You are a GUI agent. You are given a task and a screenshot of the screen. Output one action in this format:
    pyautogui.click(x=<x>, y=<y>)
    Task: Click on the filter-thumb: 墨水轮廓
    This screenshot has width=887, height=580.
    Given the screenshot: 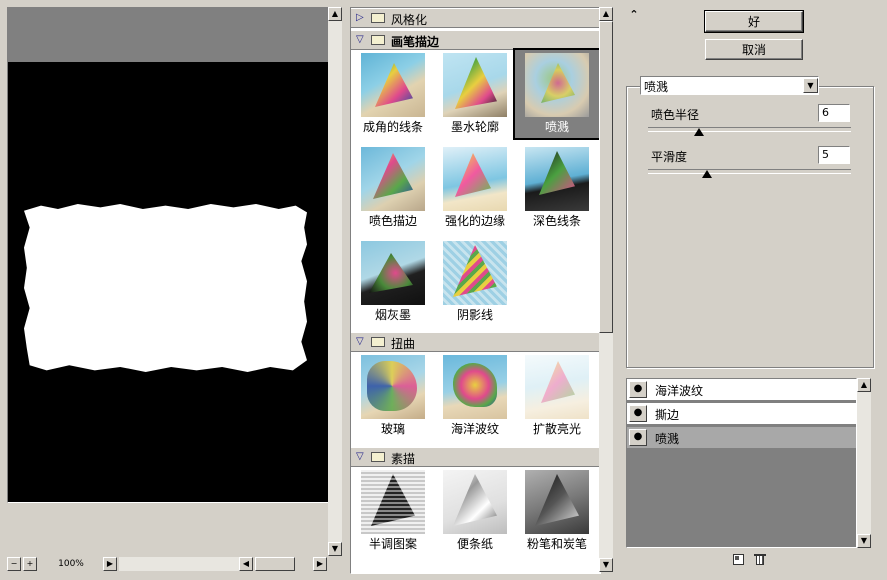 What is the action you would take?
    pyautogui.click(x=475, y=94)
    